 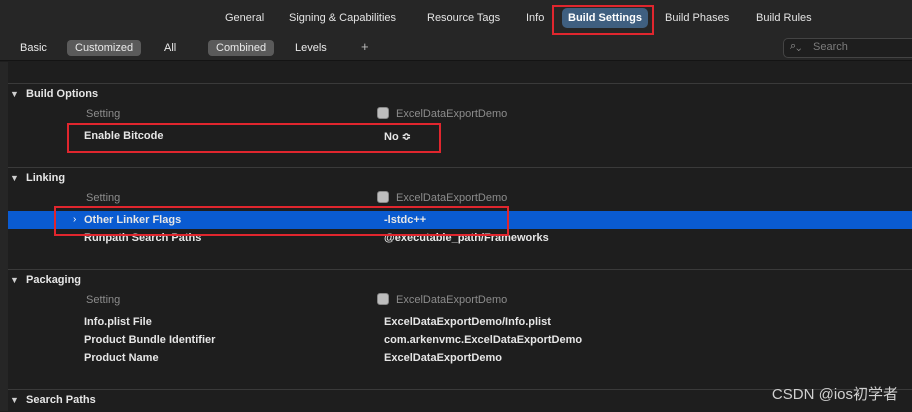 I want to click on search-placeholder: Search, so click(x=830, y=47).